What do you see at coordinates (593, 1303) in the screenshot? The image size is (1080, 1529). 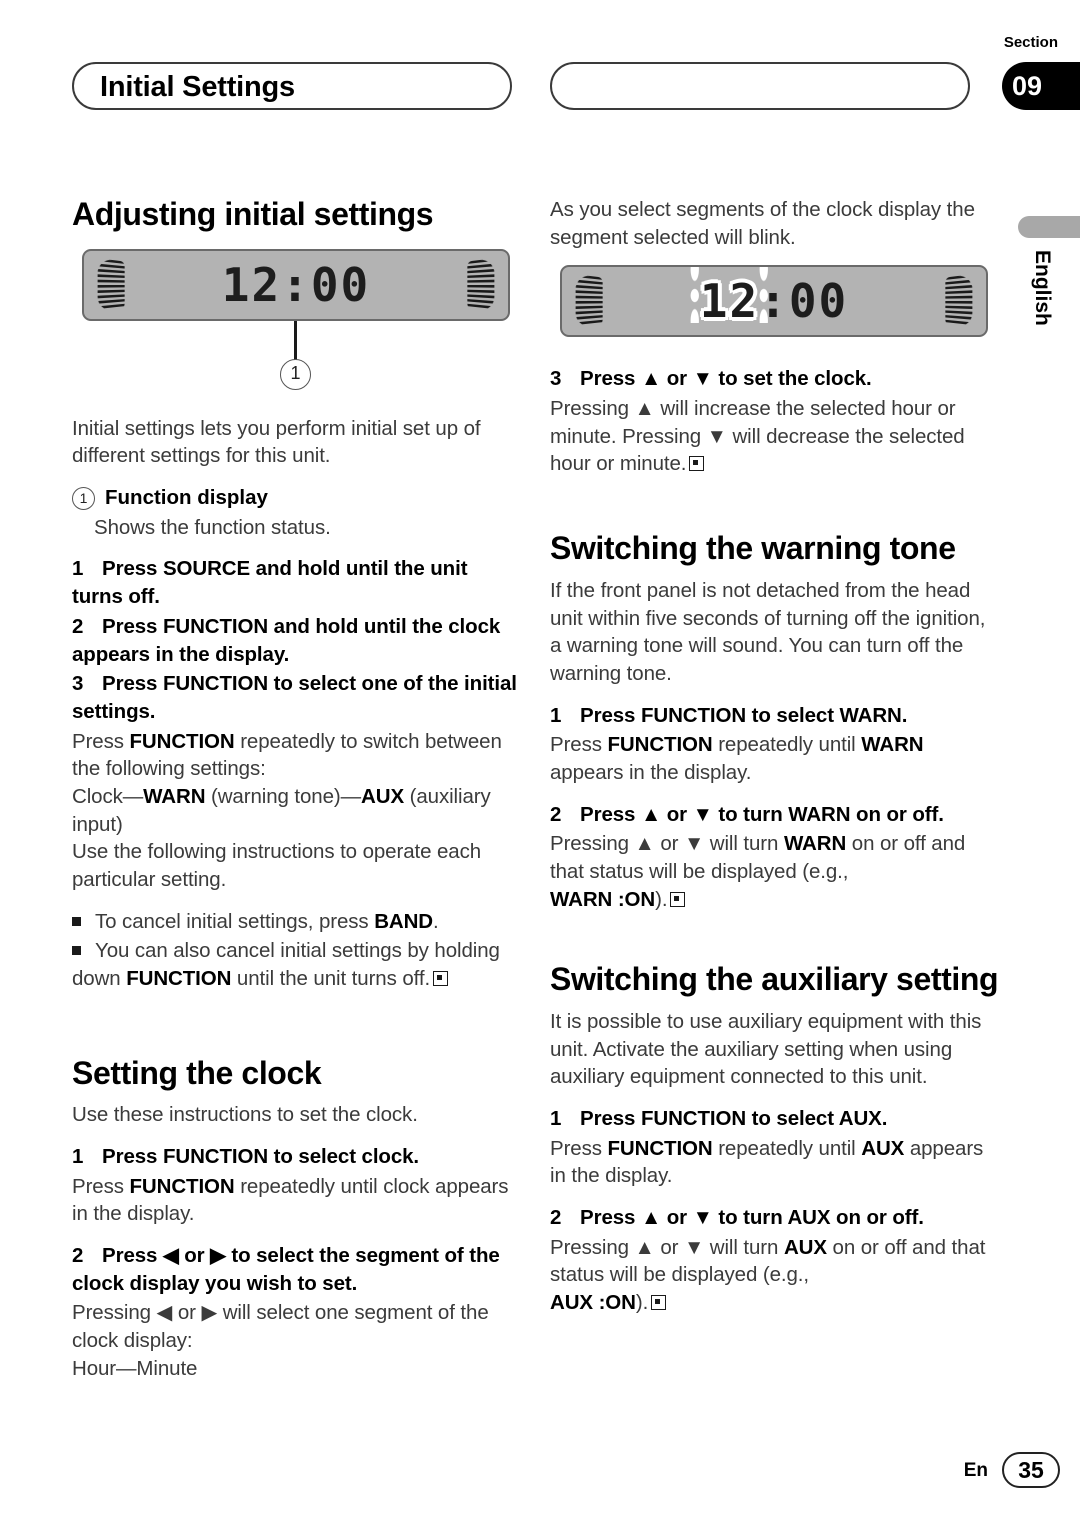 I see `aux-status-value: AUX :ON` at bounding box center [593, 1303].